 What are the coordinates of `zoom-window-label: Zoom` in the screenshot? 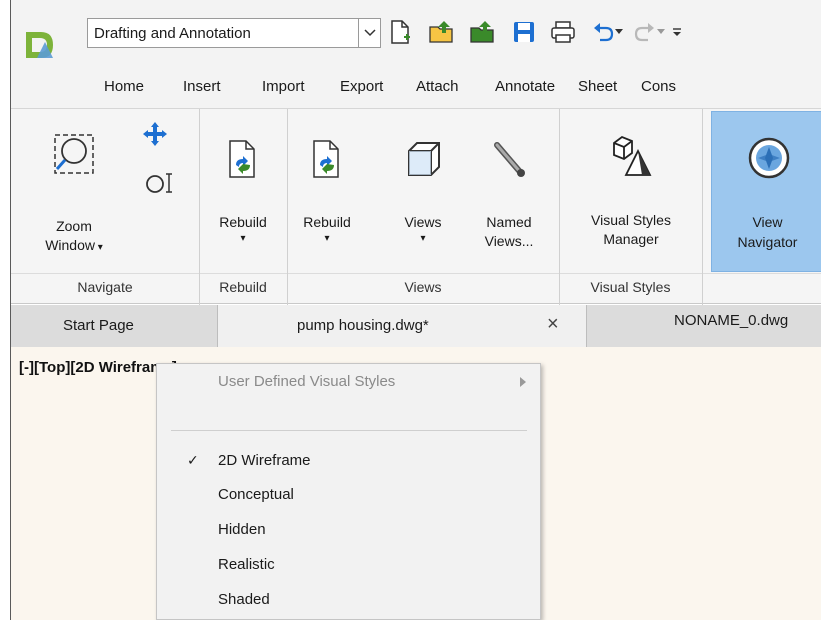 It's located at (74, 226).